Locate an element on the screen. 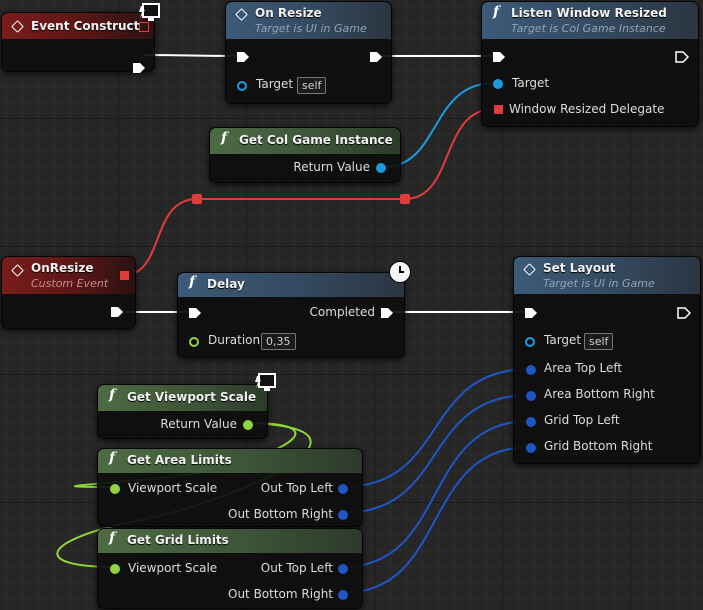 Image resolution: width=703 pixels, height=610 pixels. area-top-left-label: Area Top Left is located at coordinates (583, 368).